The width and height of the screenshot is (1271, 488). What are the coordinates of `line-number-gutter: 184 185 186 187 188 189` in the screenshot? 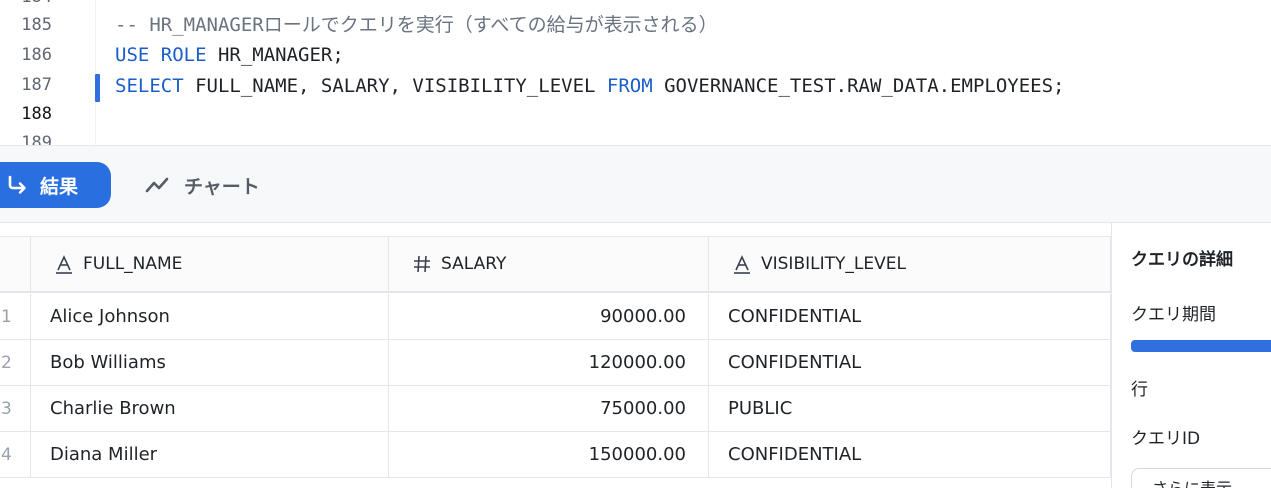 It's located at (48, 72).